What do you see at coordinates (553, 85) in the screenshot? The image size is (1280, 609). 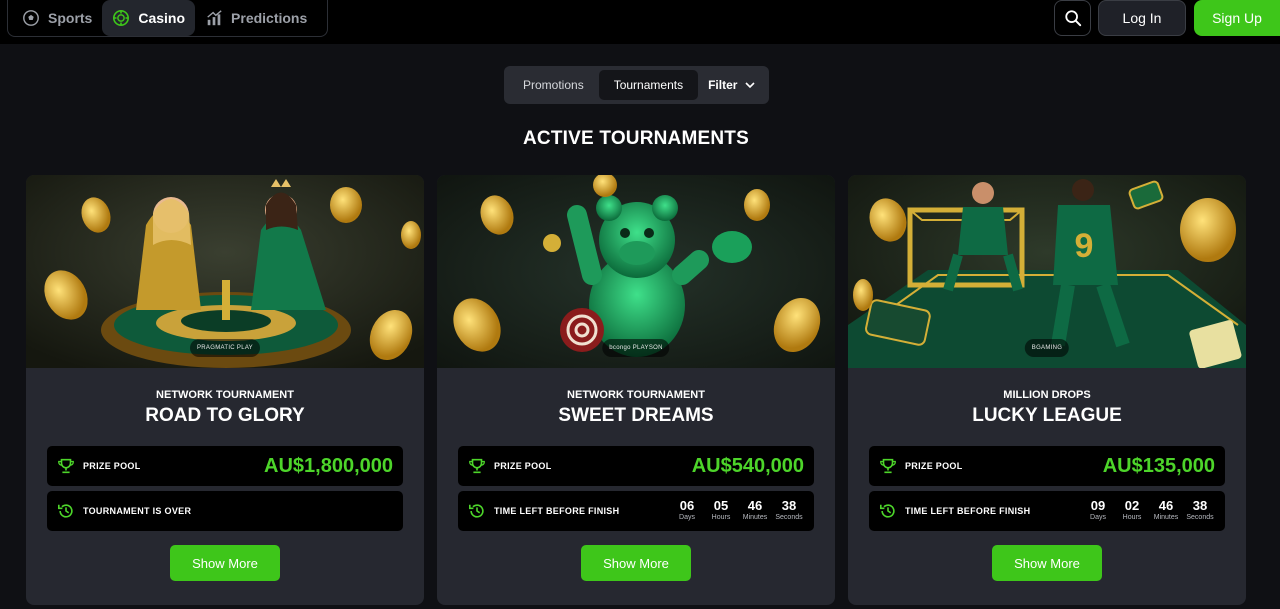 I see `tab-promotions: Promotions` at bounding box center [553, 85].